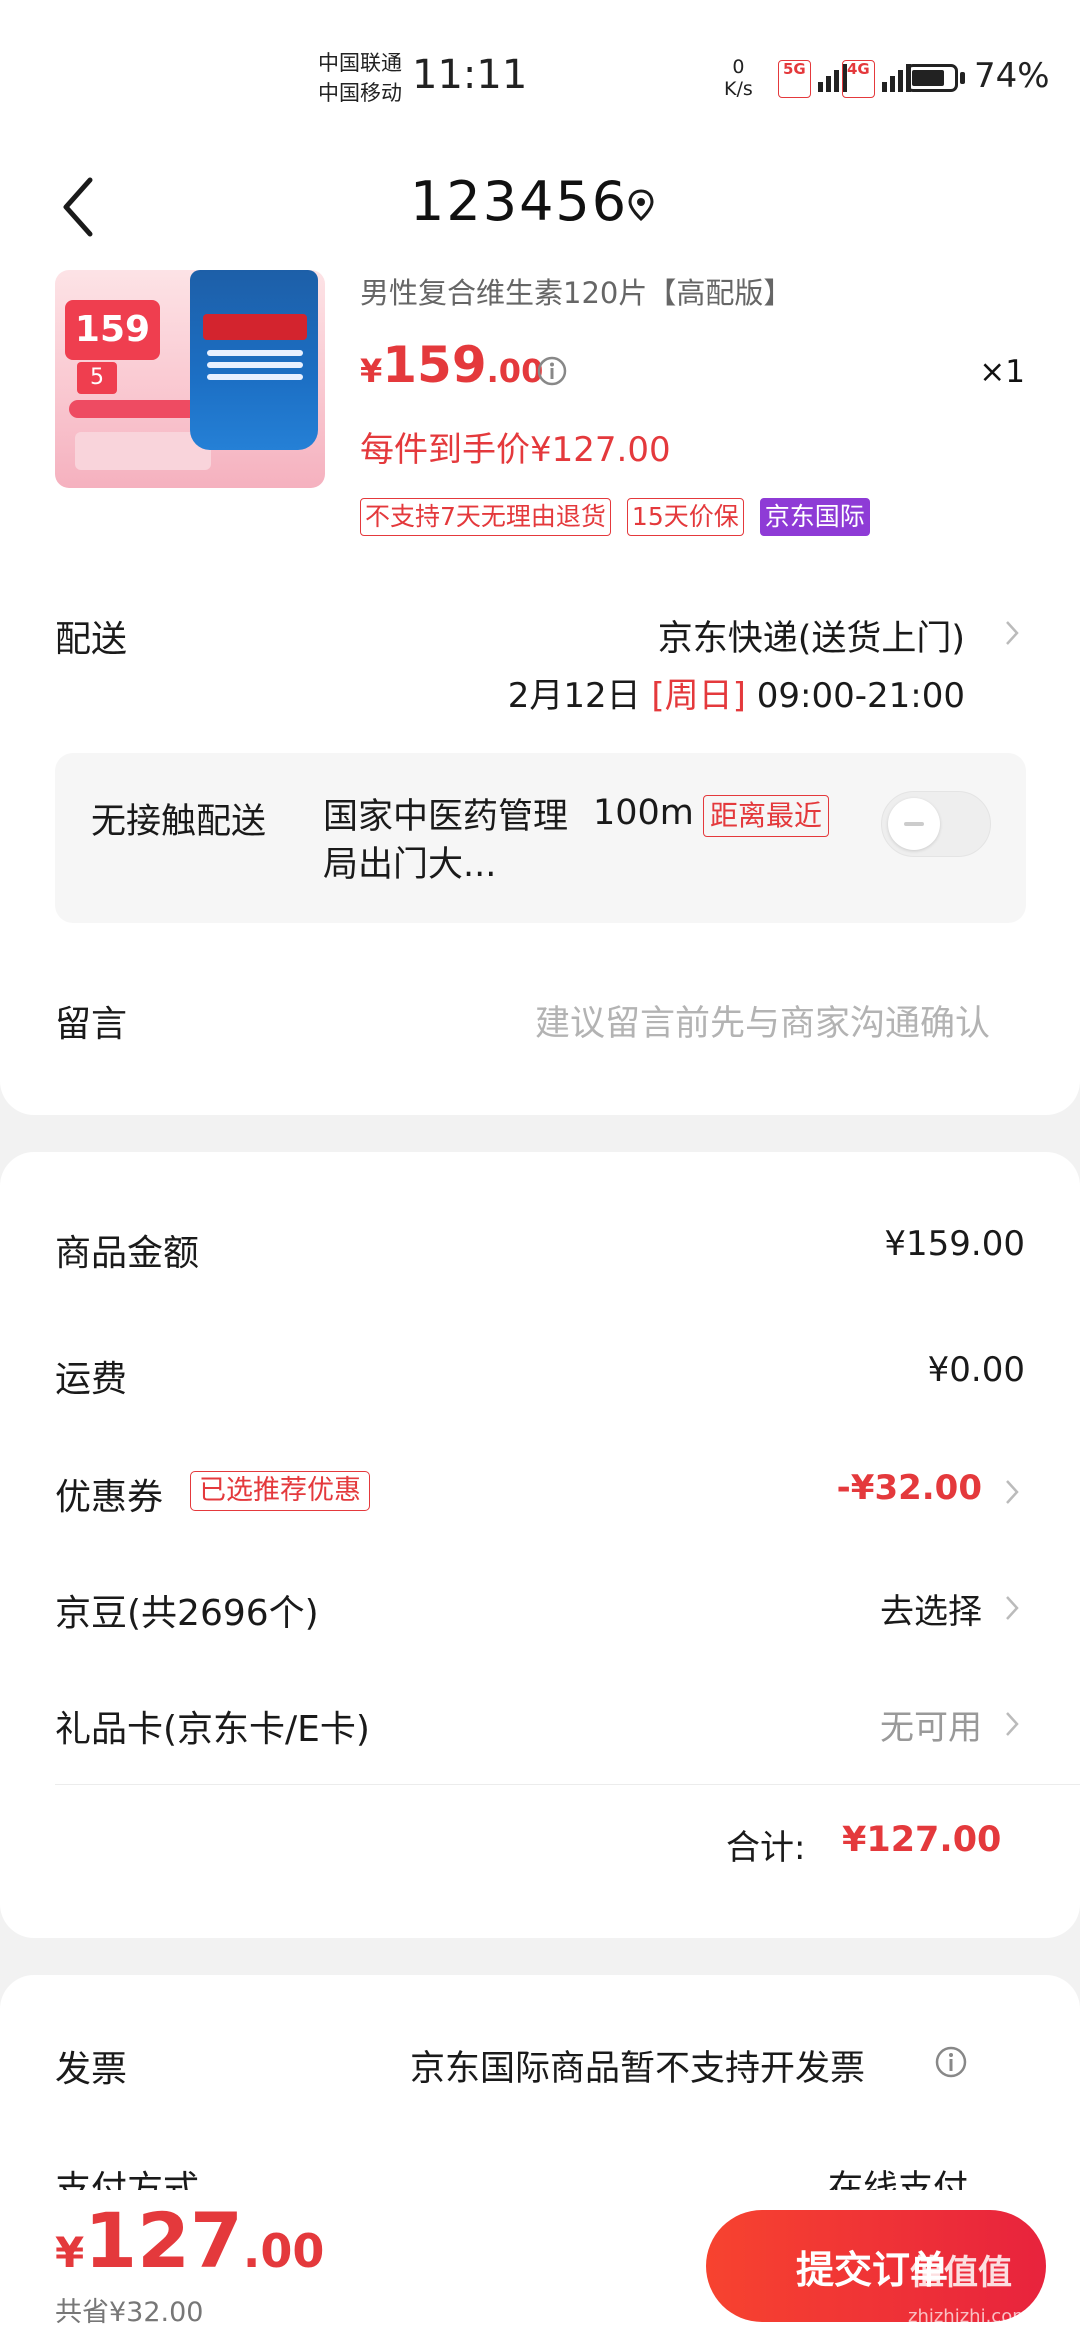 The image size is (1080, 2340). Describe the element at coordinates (738, 67) in the screenshot. I see `net-speed-value: 0` at that location.